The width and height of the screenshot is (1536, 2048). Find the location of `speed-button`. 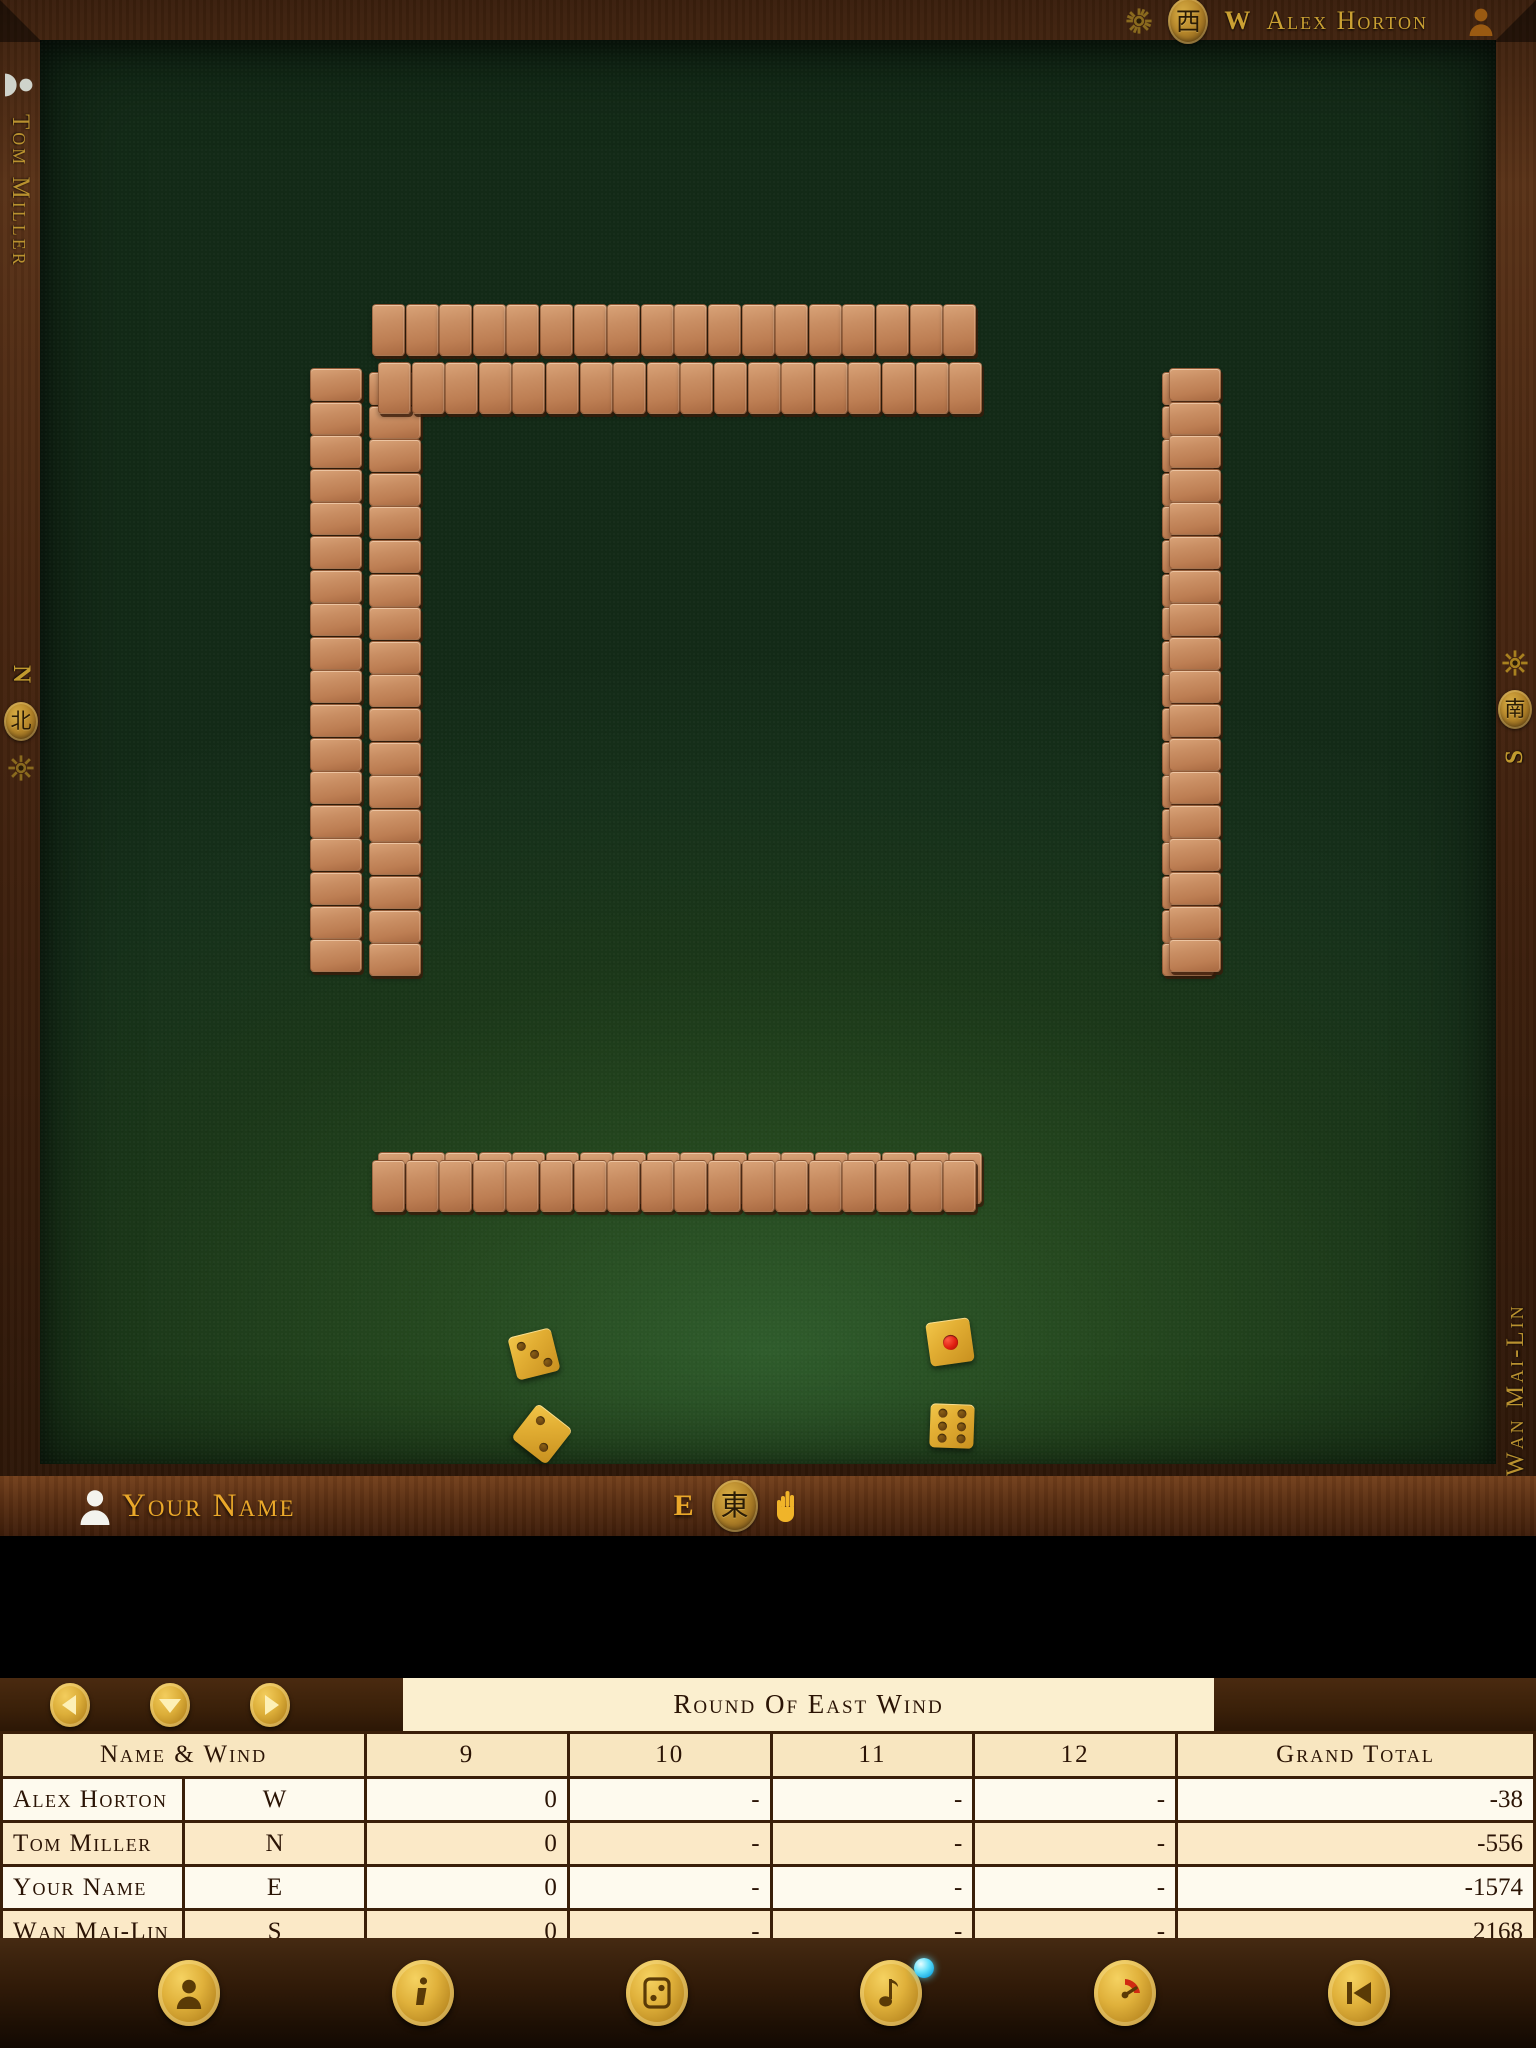

speed-button is located at coordinates (1125, 1993).